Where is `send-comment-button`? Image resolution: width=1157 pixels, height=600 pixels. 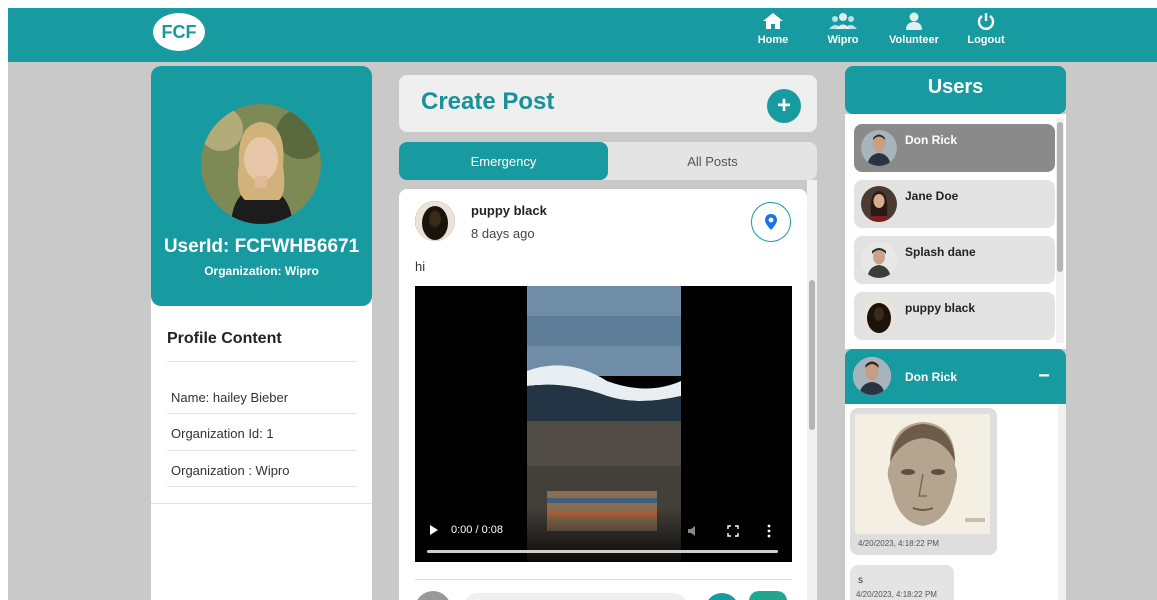 send-comment-button is located at coordinates (768, 595).